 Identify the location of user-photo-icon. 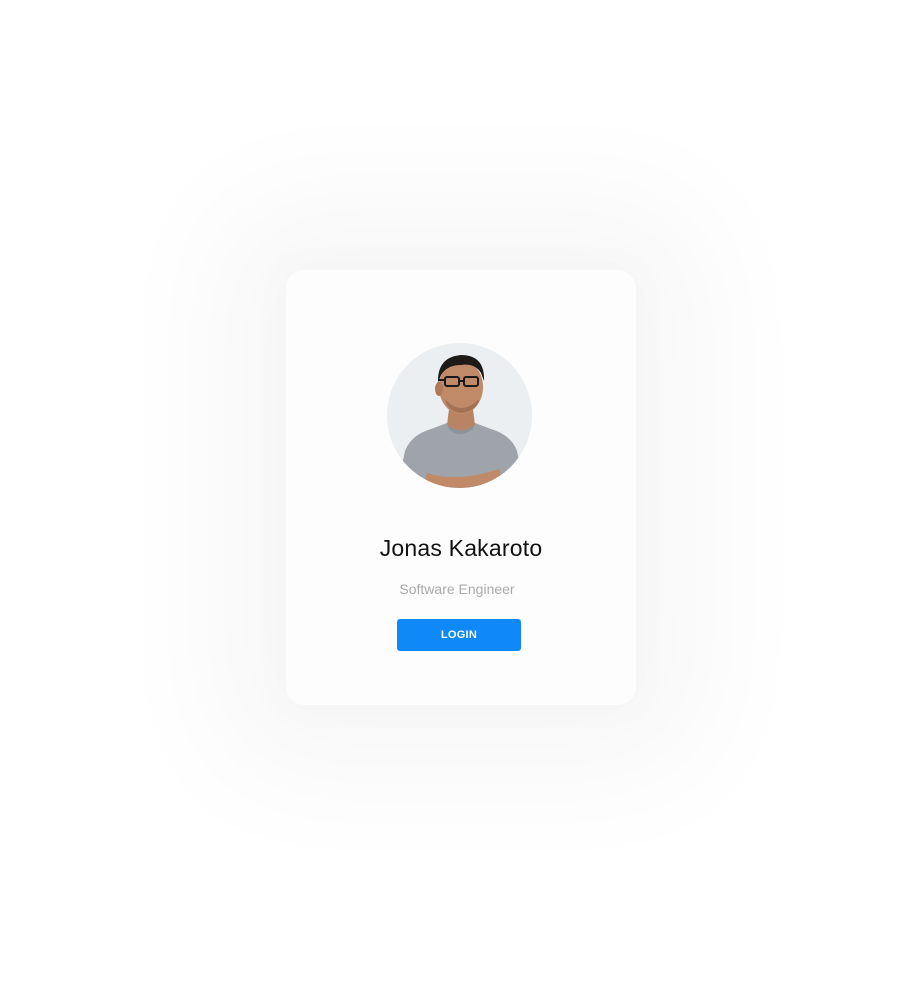
(459, 415).